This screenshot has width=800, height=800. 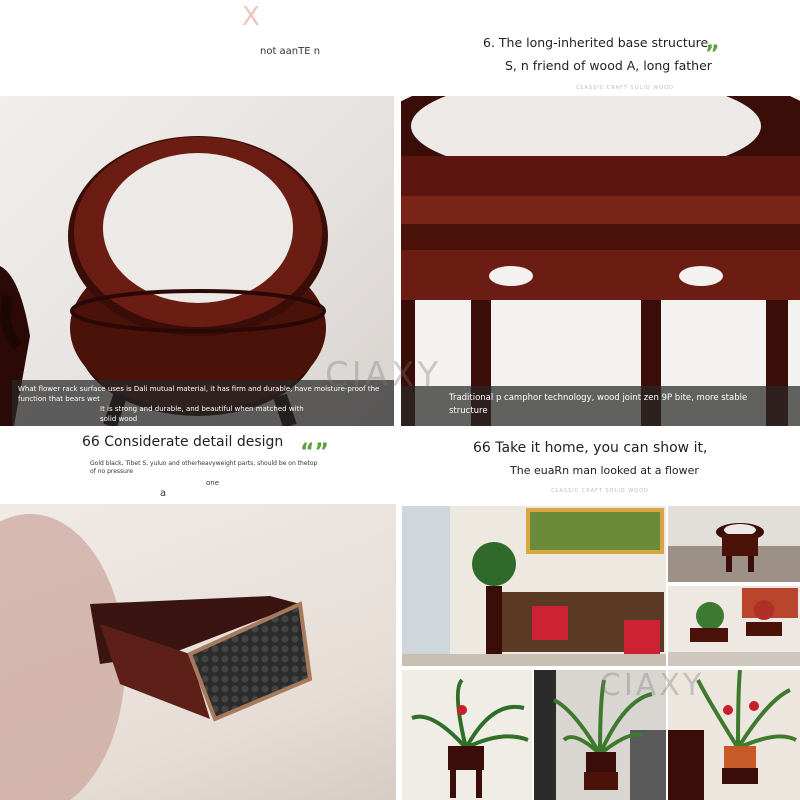 What do you see at coordinates (213, 483) in the screenshot?
I see `section-word-one: one` at bounding box center [213, 483].